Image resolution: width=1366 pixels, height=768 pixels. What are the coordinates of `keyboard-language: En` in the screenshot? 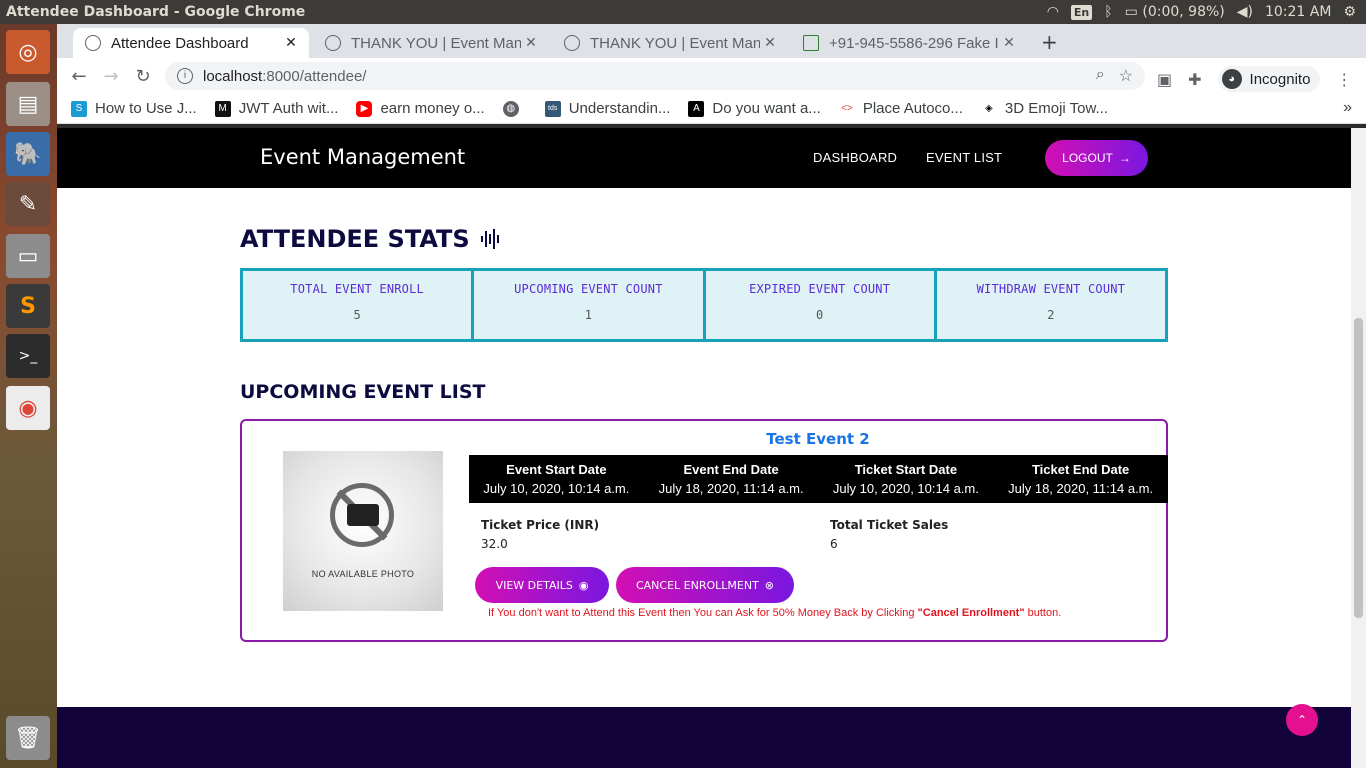 It's located at (1081, 12).